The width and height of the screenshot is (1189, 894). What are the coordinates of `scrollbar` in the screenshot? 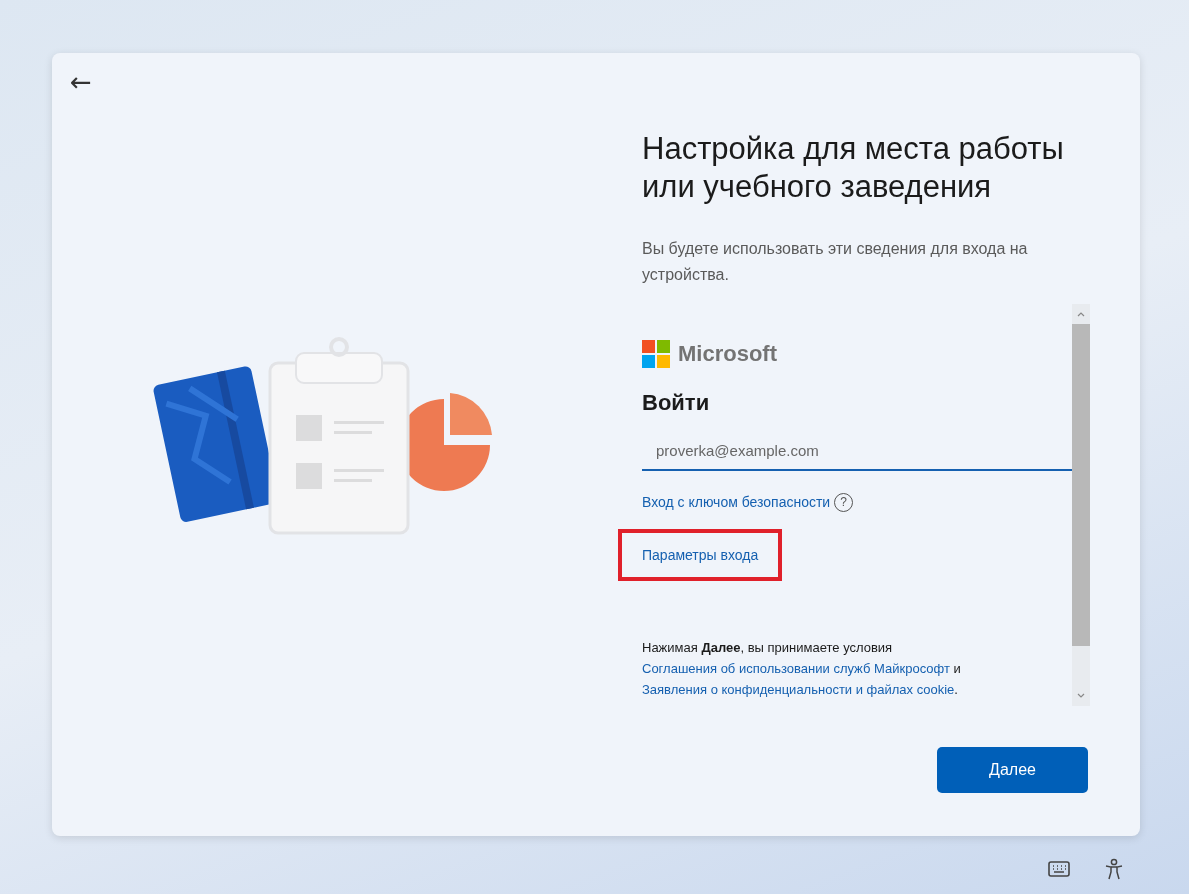 It's located at (1081, 505).